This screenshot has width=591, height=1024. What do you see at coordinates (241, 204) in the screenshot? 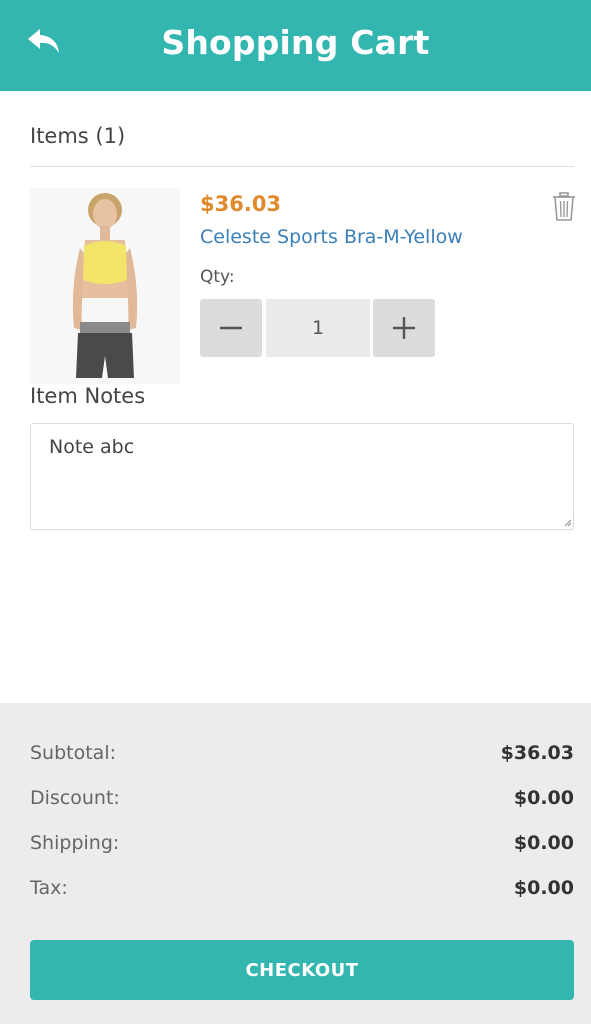
I see `item-price: $36.03` at bounding box center [241, 204].